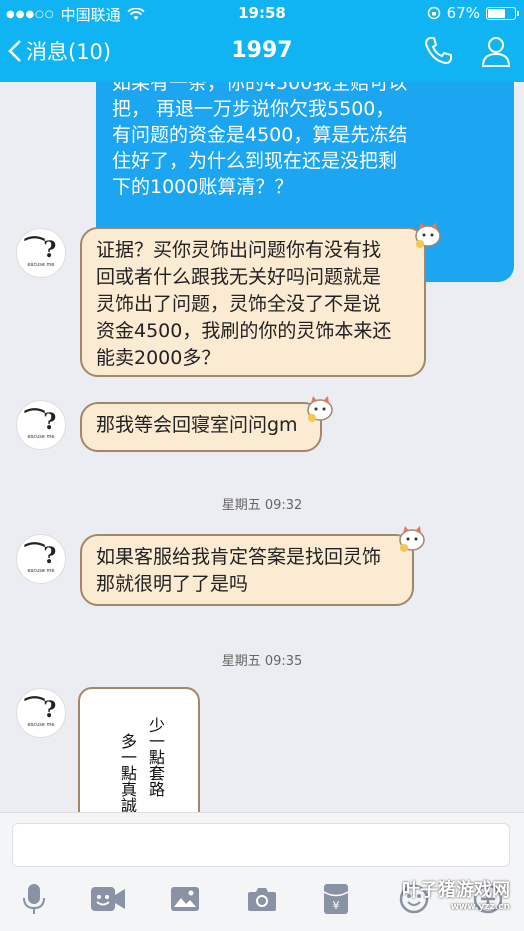 Image resolution: width=524 pixels, height=931 pixels. What do you see at coordinates (260, 135) in the screenshot?
I see `message-line: 有问题的资金是4500，算是先冻结` at bounding box center [260, 135].